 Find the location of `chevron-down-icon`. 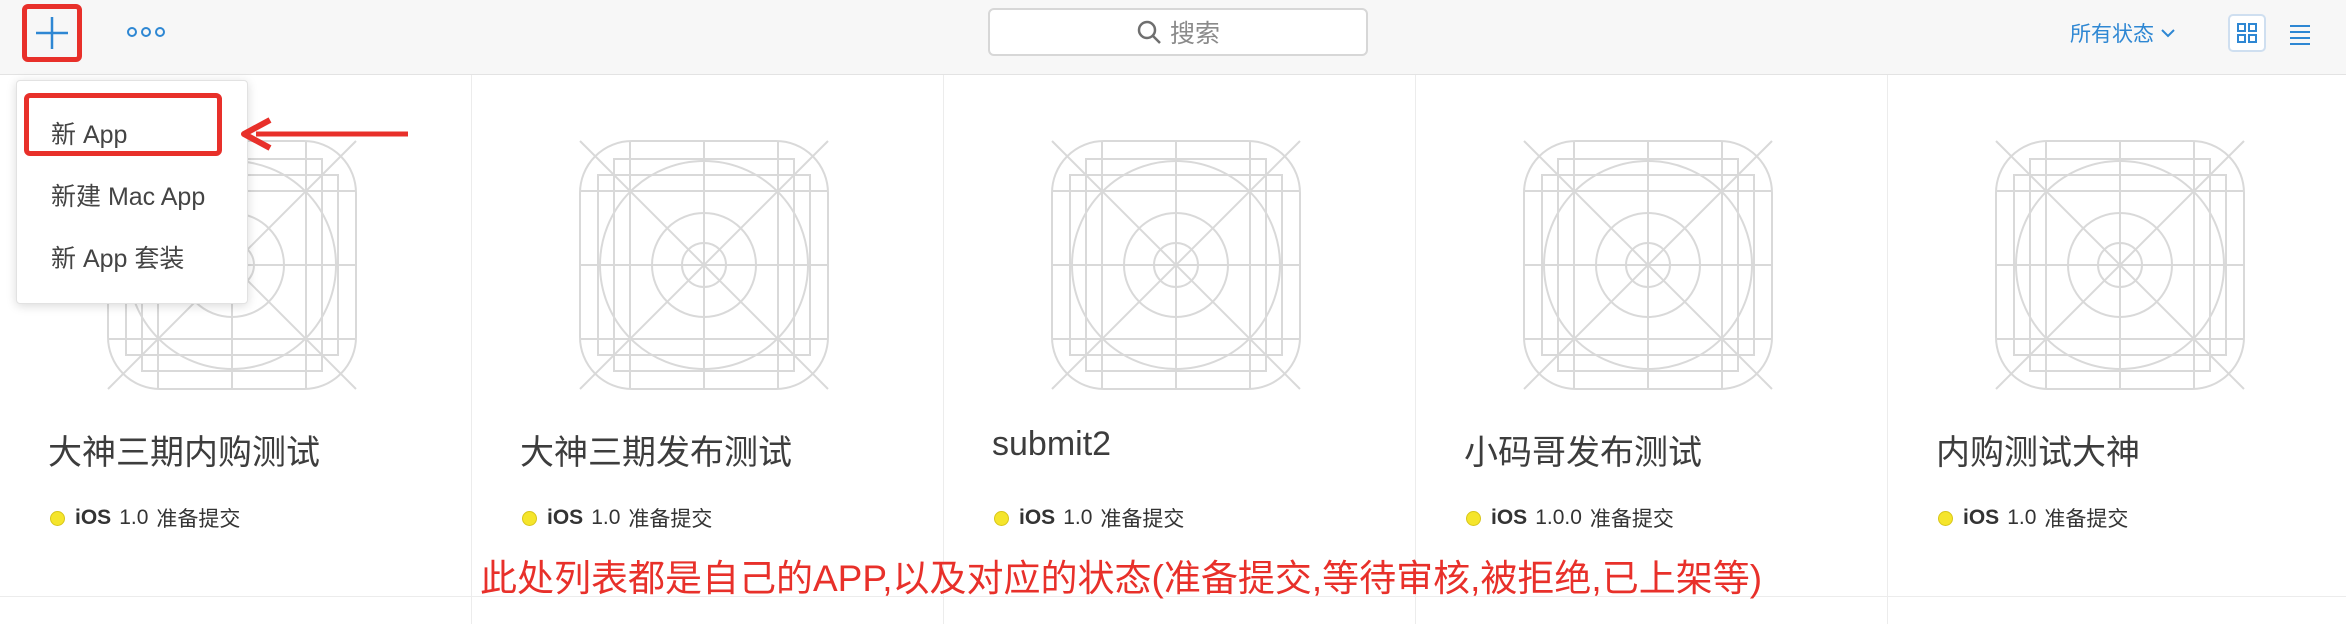

chevron-down-icon is located at coordinates (2168, 33).